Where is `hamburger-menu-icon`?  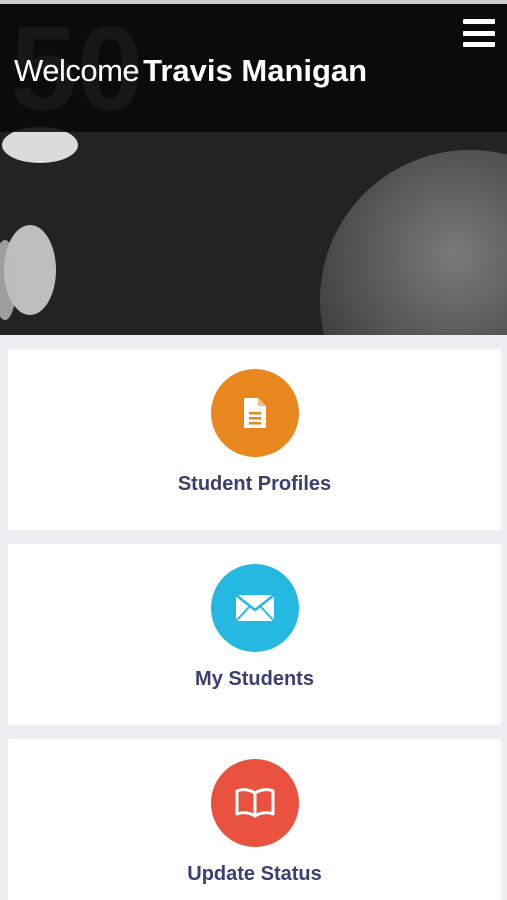
hamburger-menu-icon is located at coordinates (479, 33).